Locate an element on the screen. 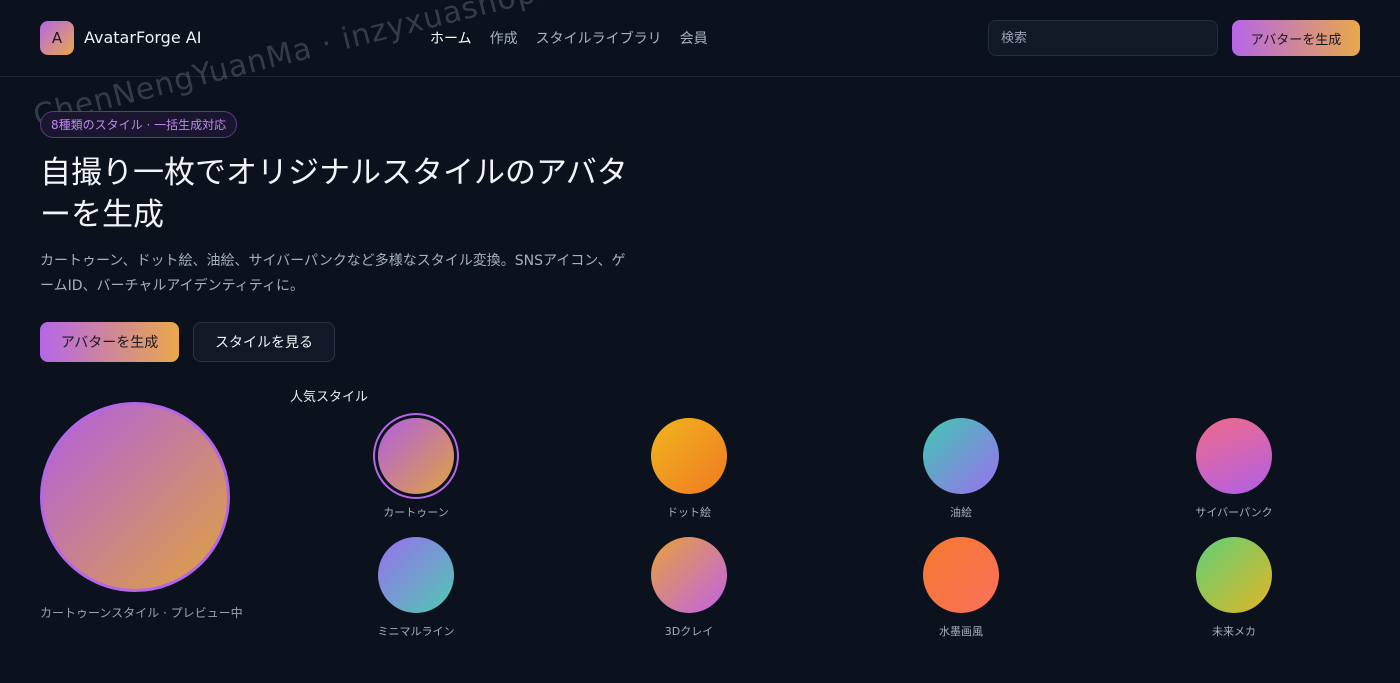  nav-item-style-library: スタイルライブラリ is located at coordinates (599, 38).